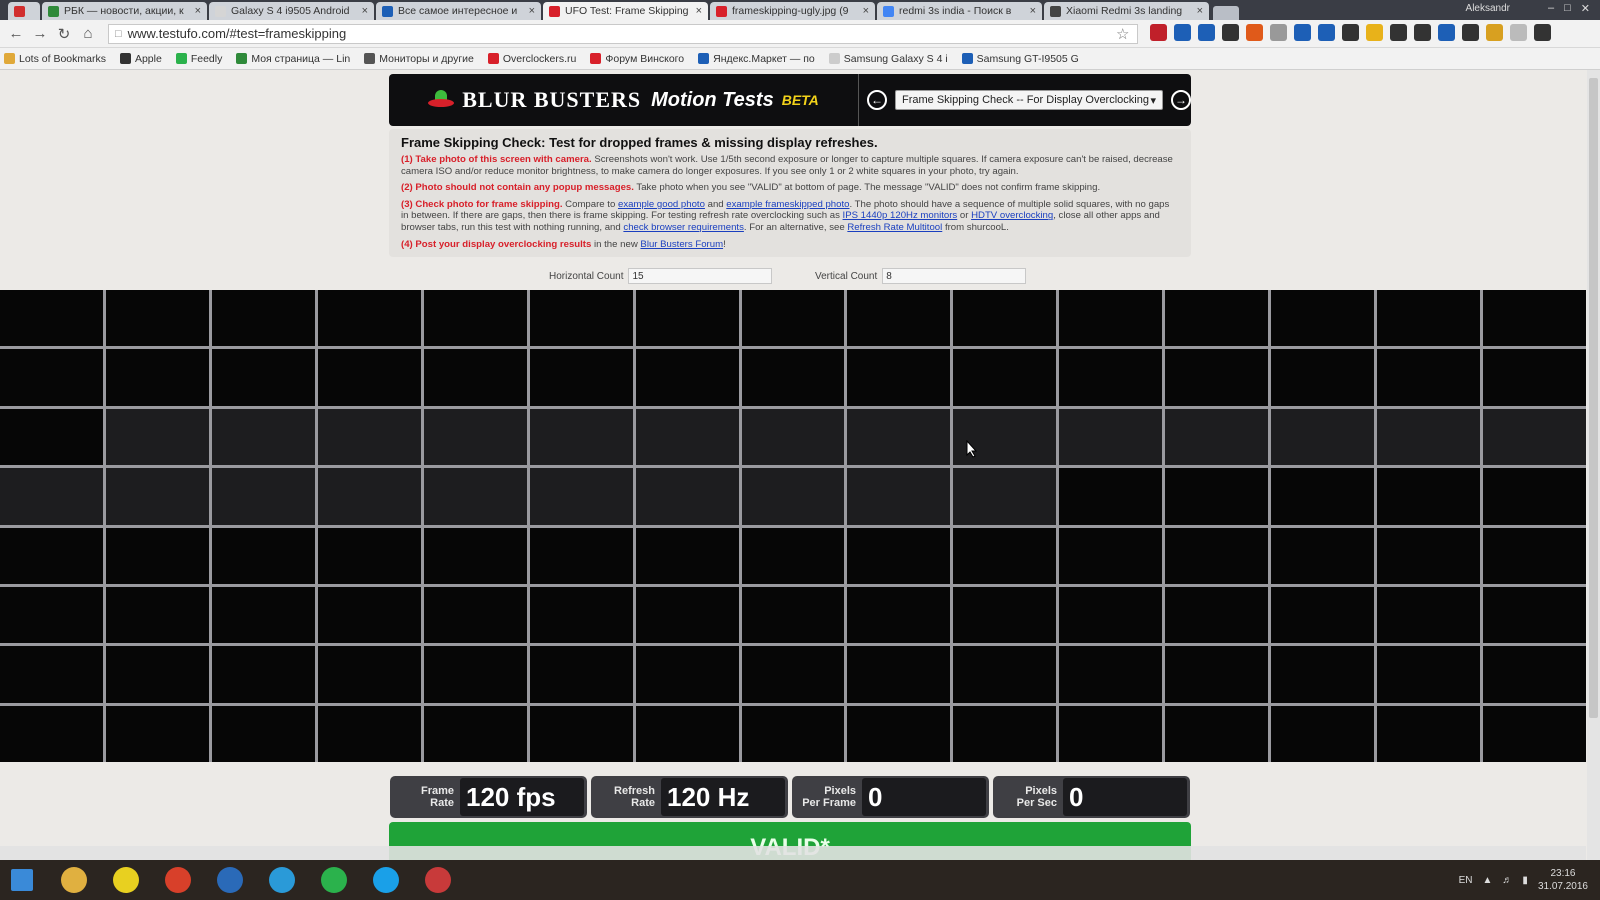  I want to click on app-eye-taskbar-button, so click(438, 880).